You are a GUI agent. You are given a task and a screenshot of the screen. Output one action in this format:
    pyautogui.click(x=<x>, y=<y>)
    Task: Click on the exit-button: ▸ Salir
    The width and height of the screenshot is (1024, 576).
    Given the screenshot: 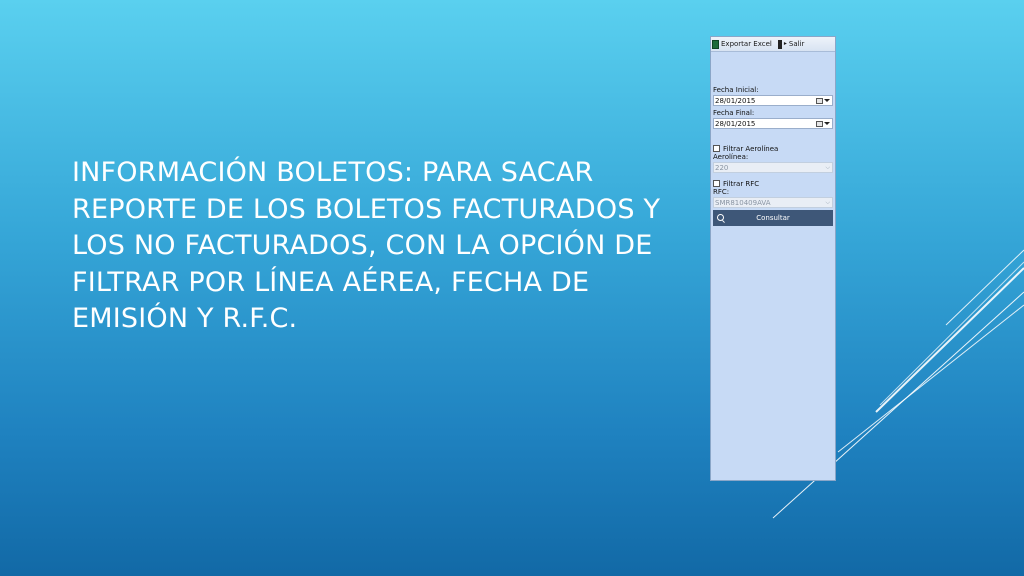 What is the action you would take?
    pyautogui.click(x=791, y=44)
    